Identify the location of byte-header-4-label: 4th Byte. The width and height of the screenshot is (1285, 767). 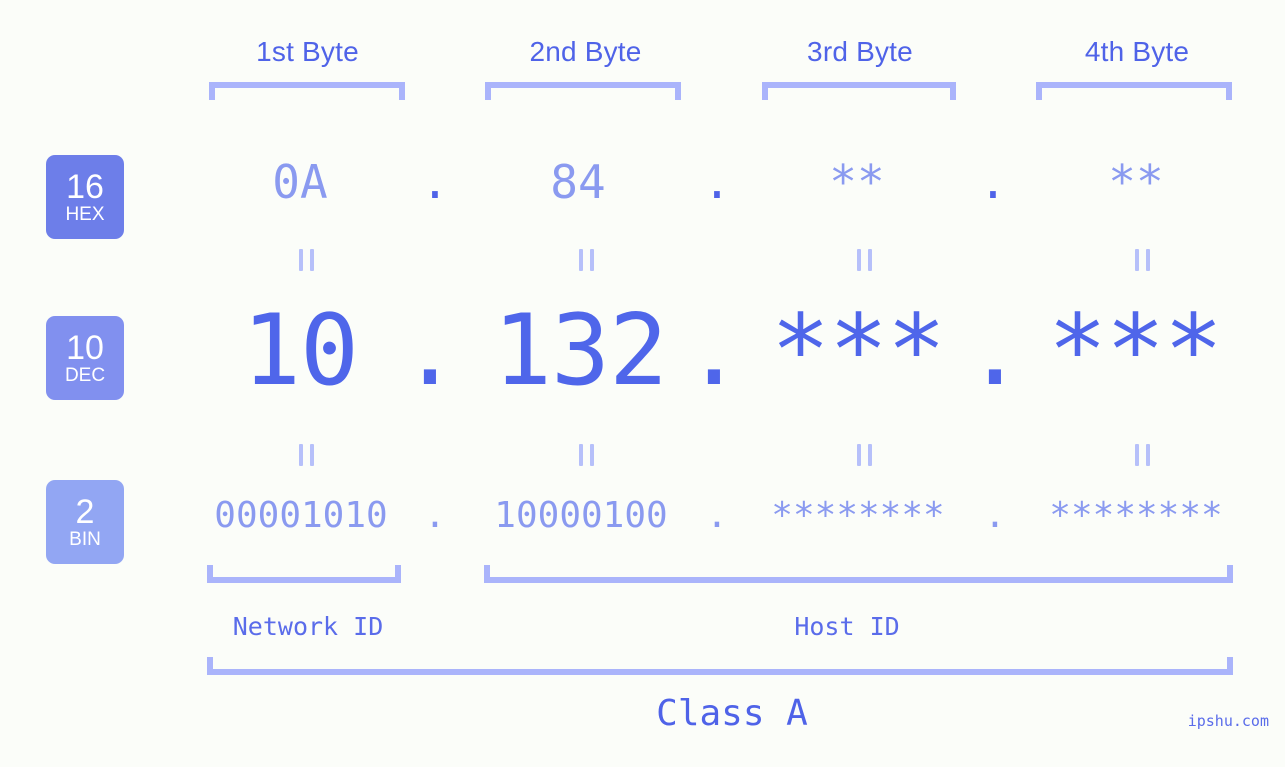
(1137, 51).